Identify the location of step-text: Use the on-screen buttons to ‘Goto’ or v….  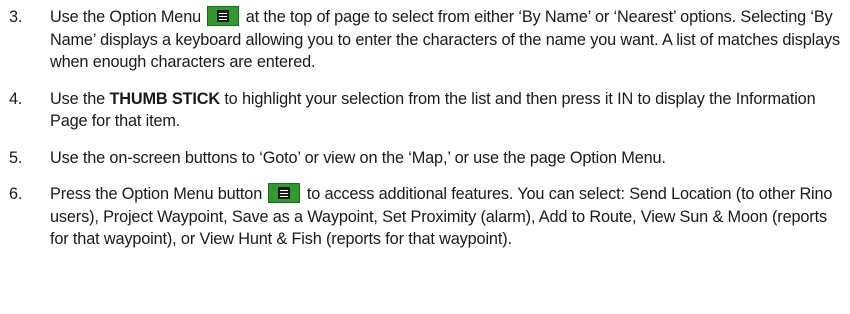
(358, 157).